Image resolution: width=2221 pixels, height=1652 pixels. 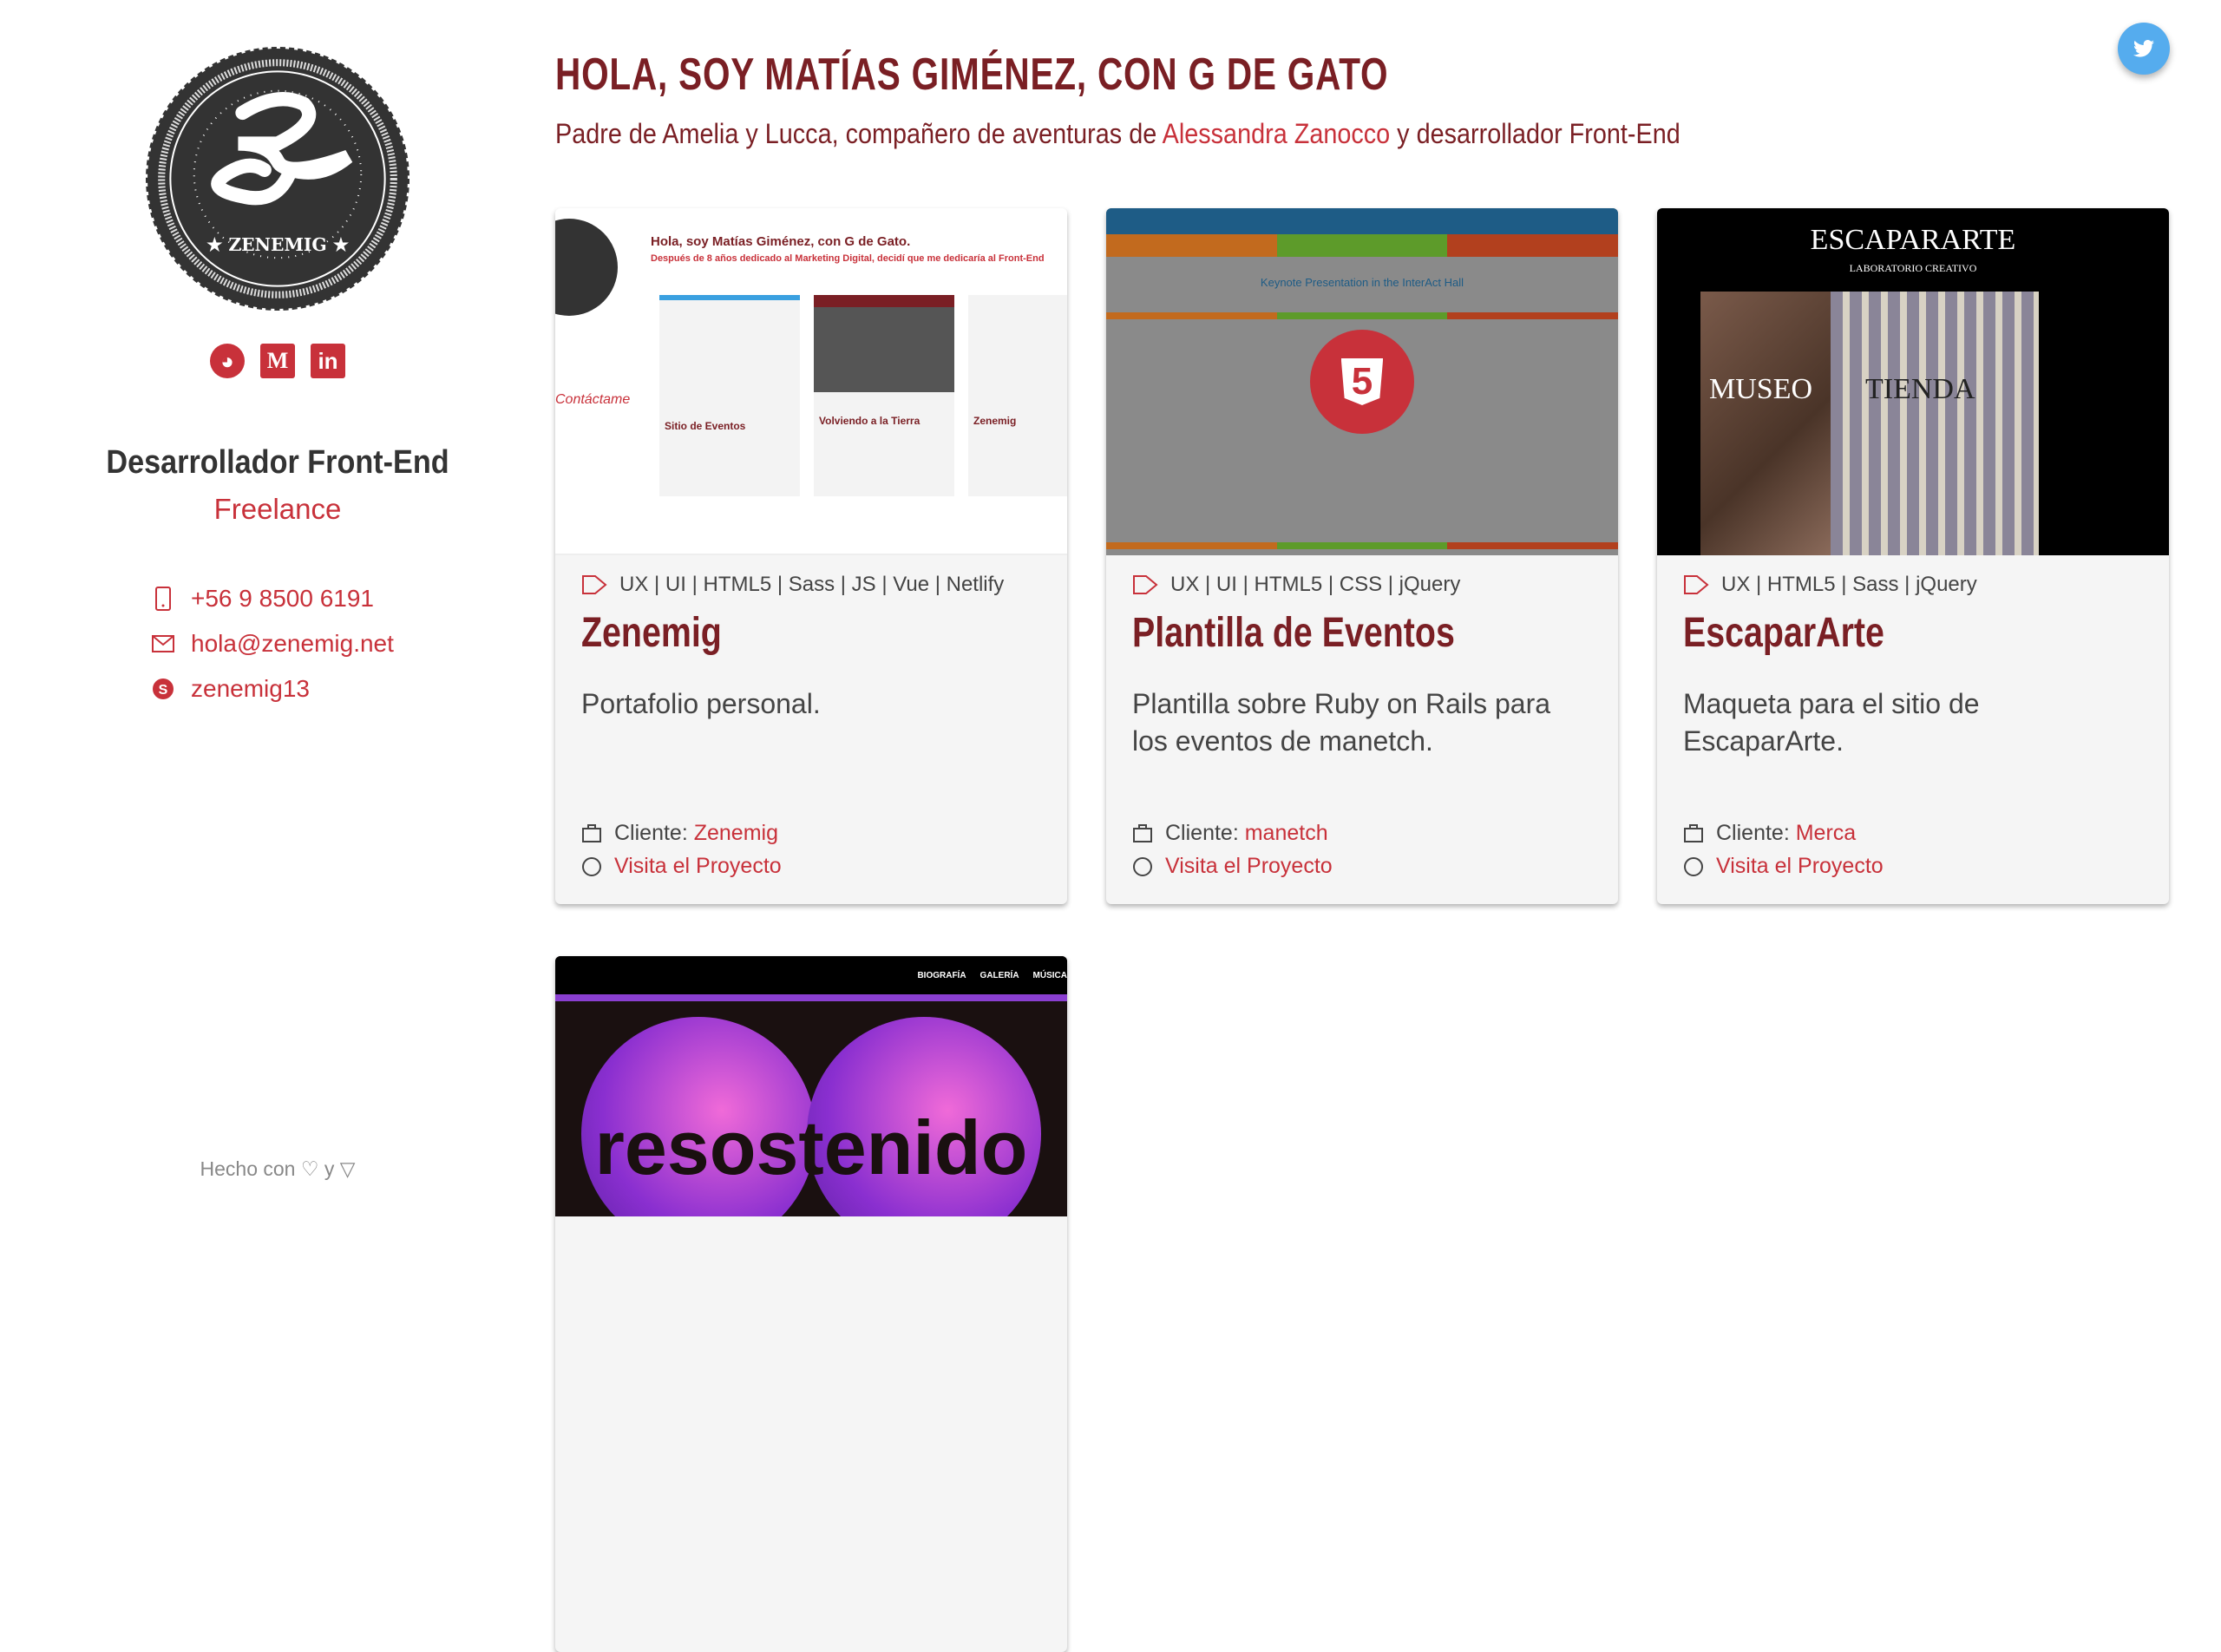 I want to click on tags-text: UX | UI | HTML5 | CSS | jQuery, so click(x=1315, y=584).